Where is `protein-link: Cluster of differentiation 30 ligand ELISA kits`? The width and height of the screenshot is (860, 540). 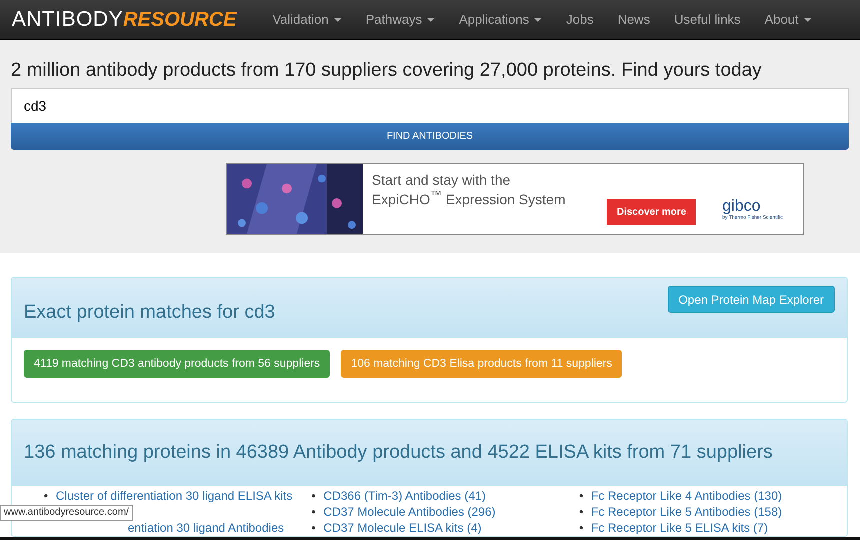
protein-link: Cluster of differentiation 30 ligand ELISA kits is located at coordinates (174, 496).